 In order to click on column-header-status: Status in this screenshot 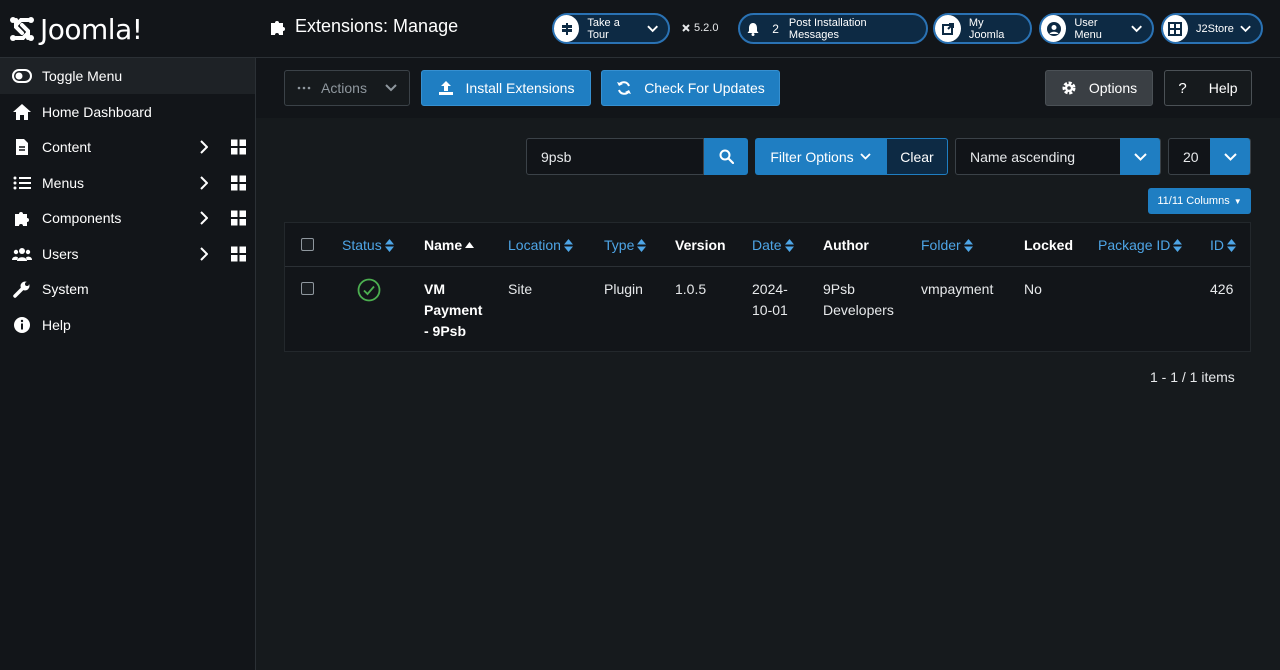, I will do `click(368, 245)`.